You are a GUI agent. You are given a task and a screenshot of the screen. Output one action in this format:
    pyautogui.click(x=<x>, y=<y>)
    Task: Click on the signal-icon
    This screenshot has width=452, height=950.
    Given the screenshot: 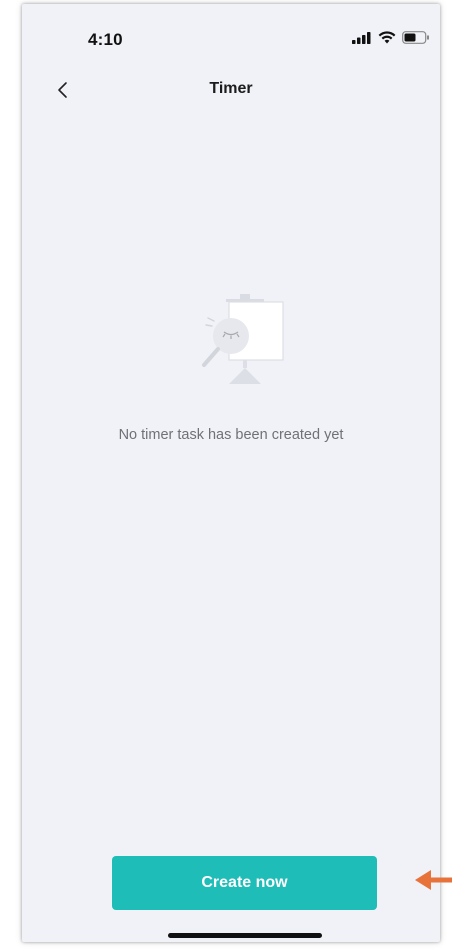 What is the action you would take?
    pyautogui.click(x=362, y=40)
    